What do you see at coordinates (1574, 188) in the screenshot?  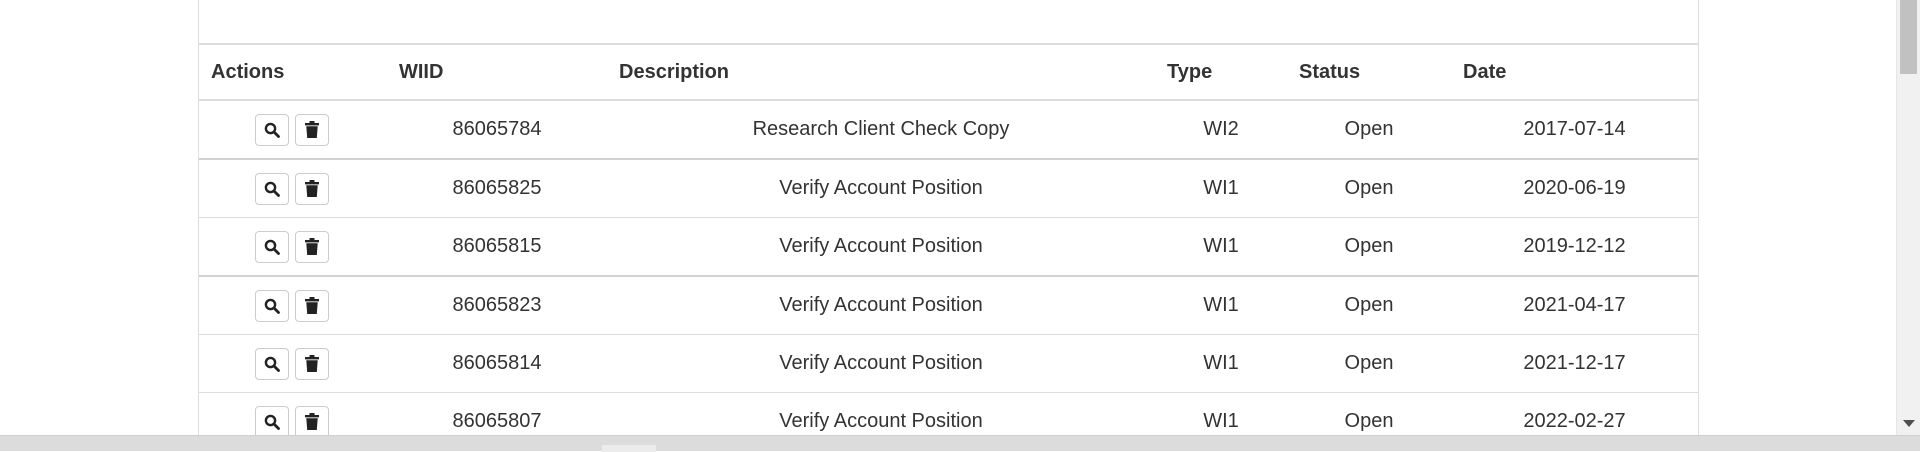 I see `cell-date: 2020-06-19` at bounding box center [1574, 188].